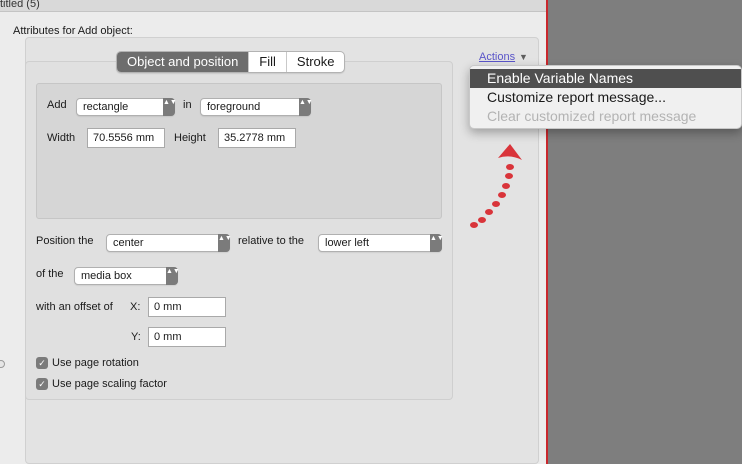 This screenshot has width=742, height=464. What do you see at coordinates (42, 363) in the screenshot?
I see `page-rotation-checkbox: ✓` at bounding box center [42, 363].